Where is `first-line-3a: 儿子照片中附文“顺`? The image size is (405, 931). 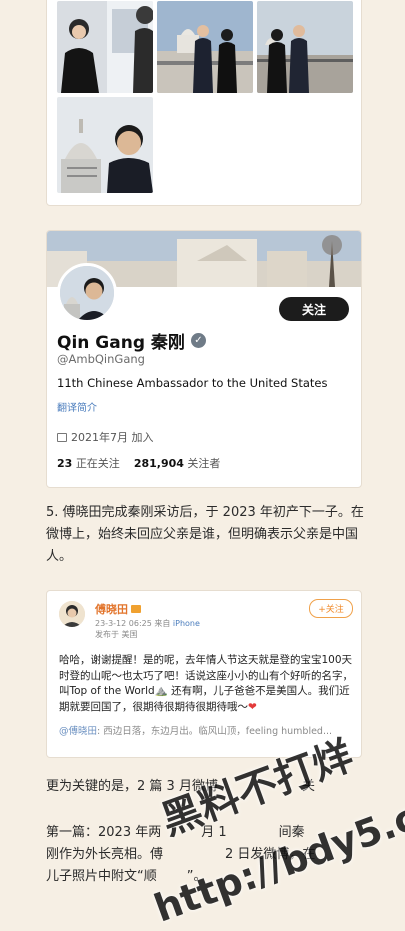
first-line-3a: 儿子照片中附文“顺 is located at coordinates (101, 876).